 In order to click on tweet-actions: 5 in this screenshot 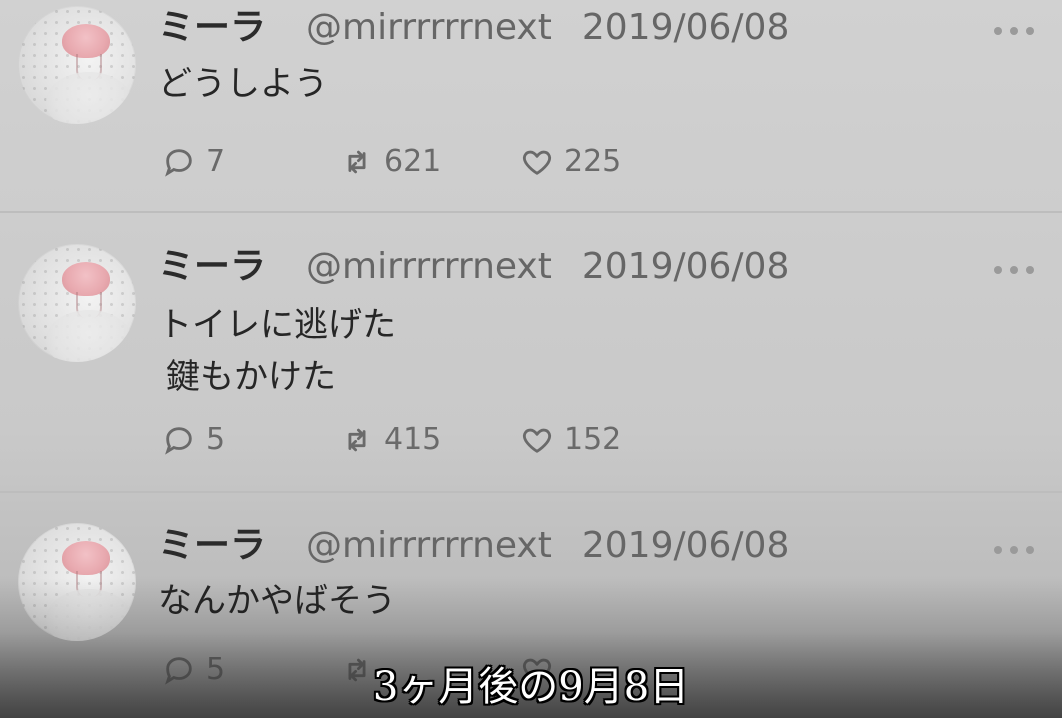, I will do `click(410, 670)`.